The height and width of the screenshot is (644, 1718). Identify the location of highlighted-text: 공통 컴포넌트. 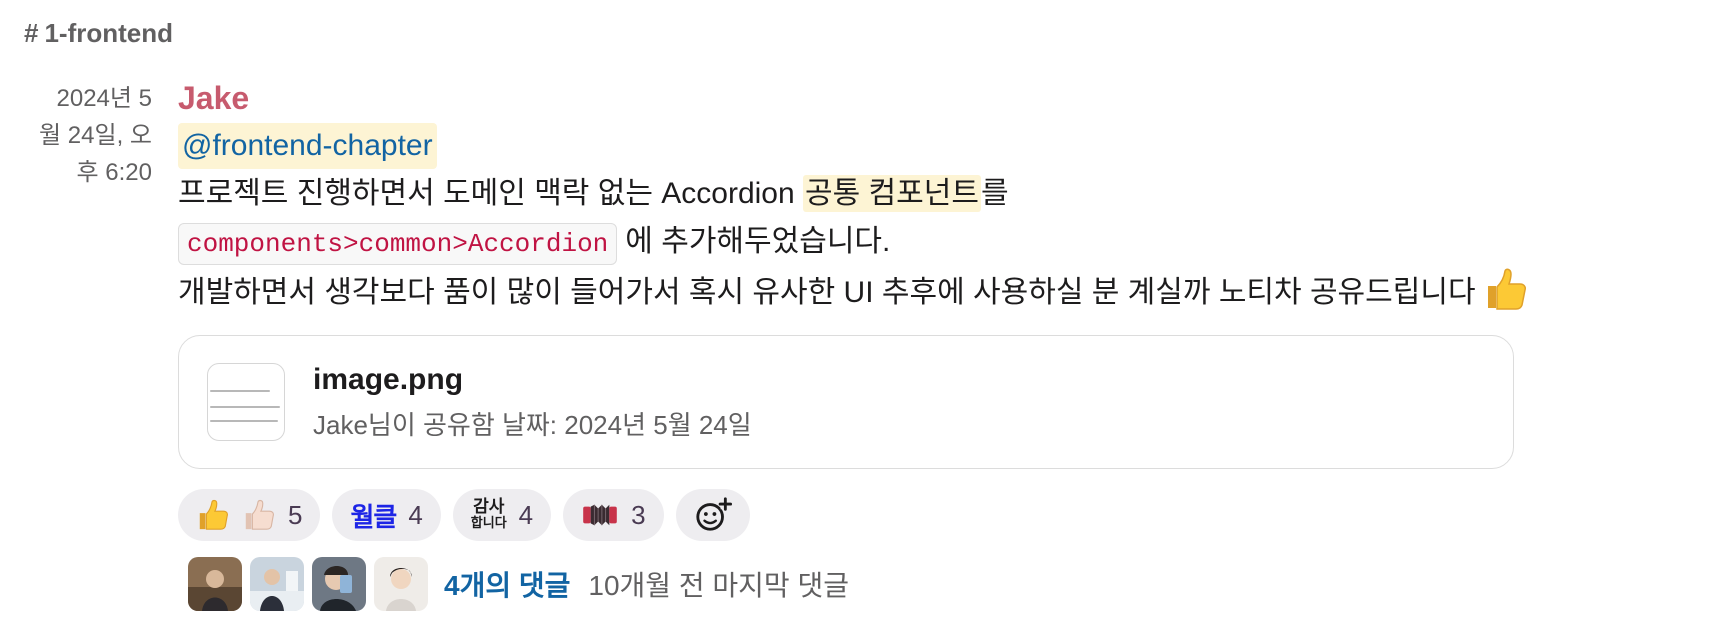
(892, 193).